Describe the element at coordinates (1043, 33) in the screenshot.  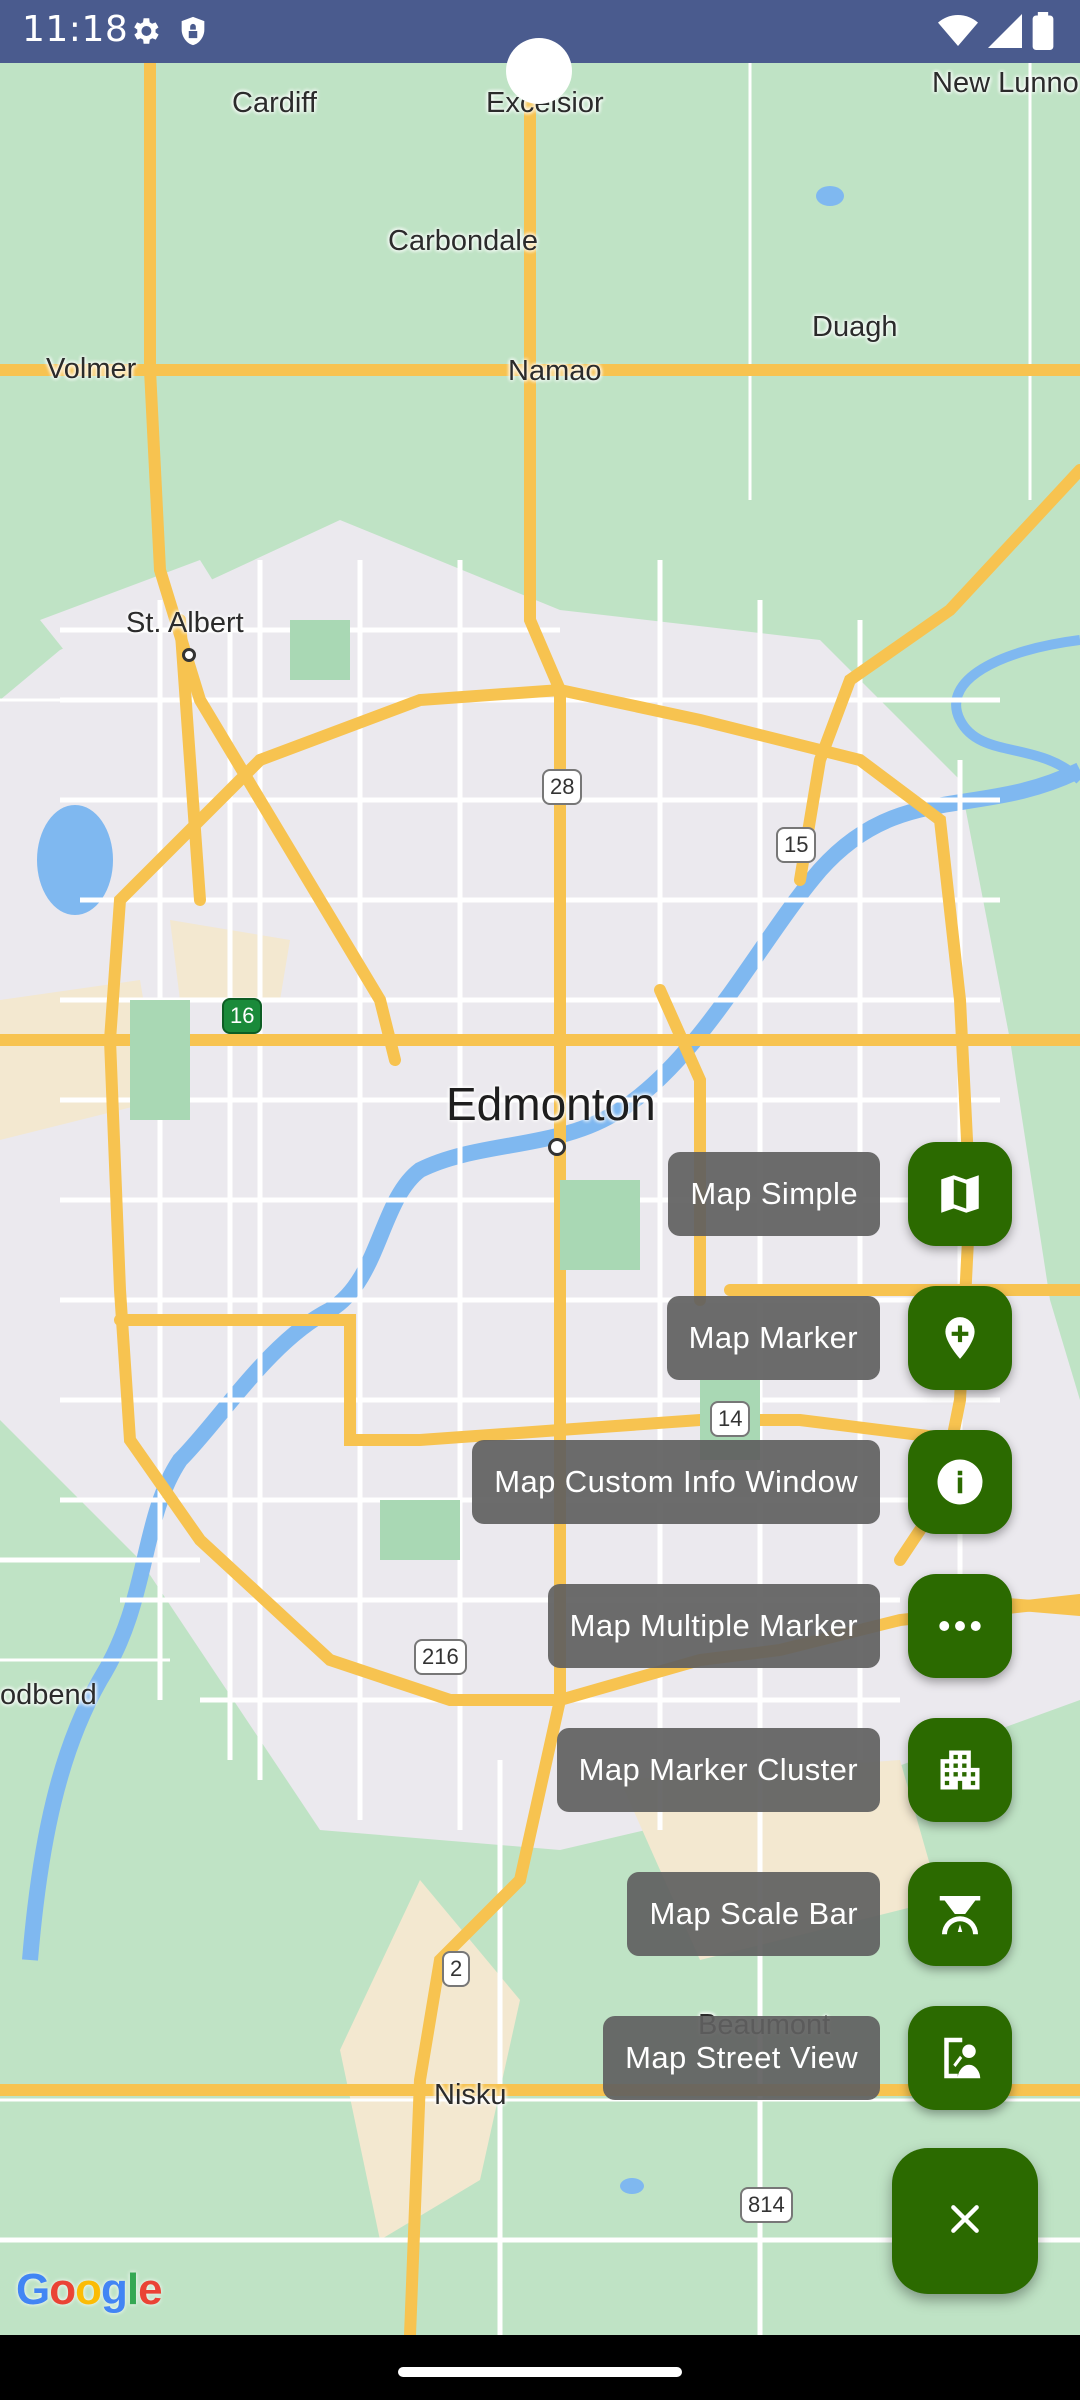
I see `battery-icon` at that location.